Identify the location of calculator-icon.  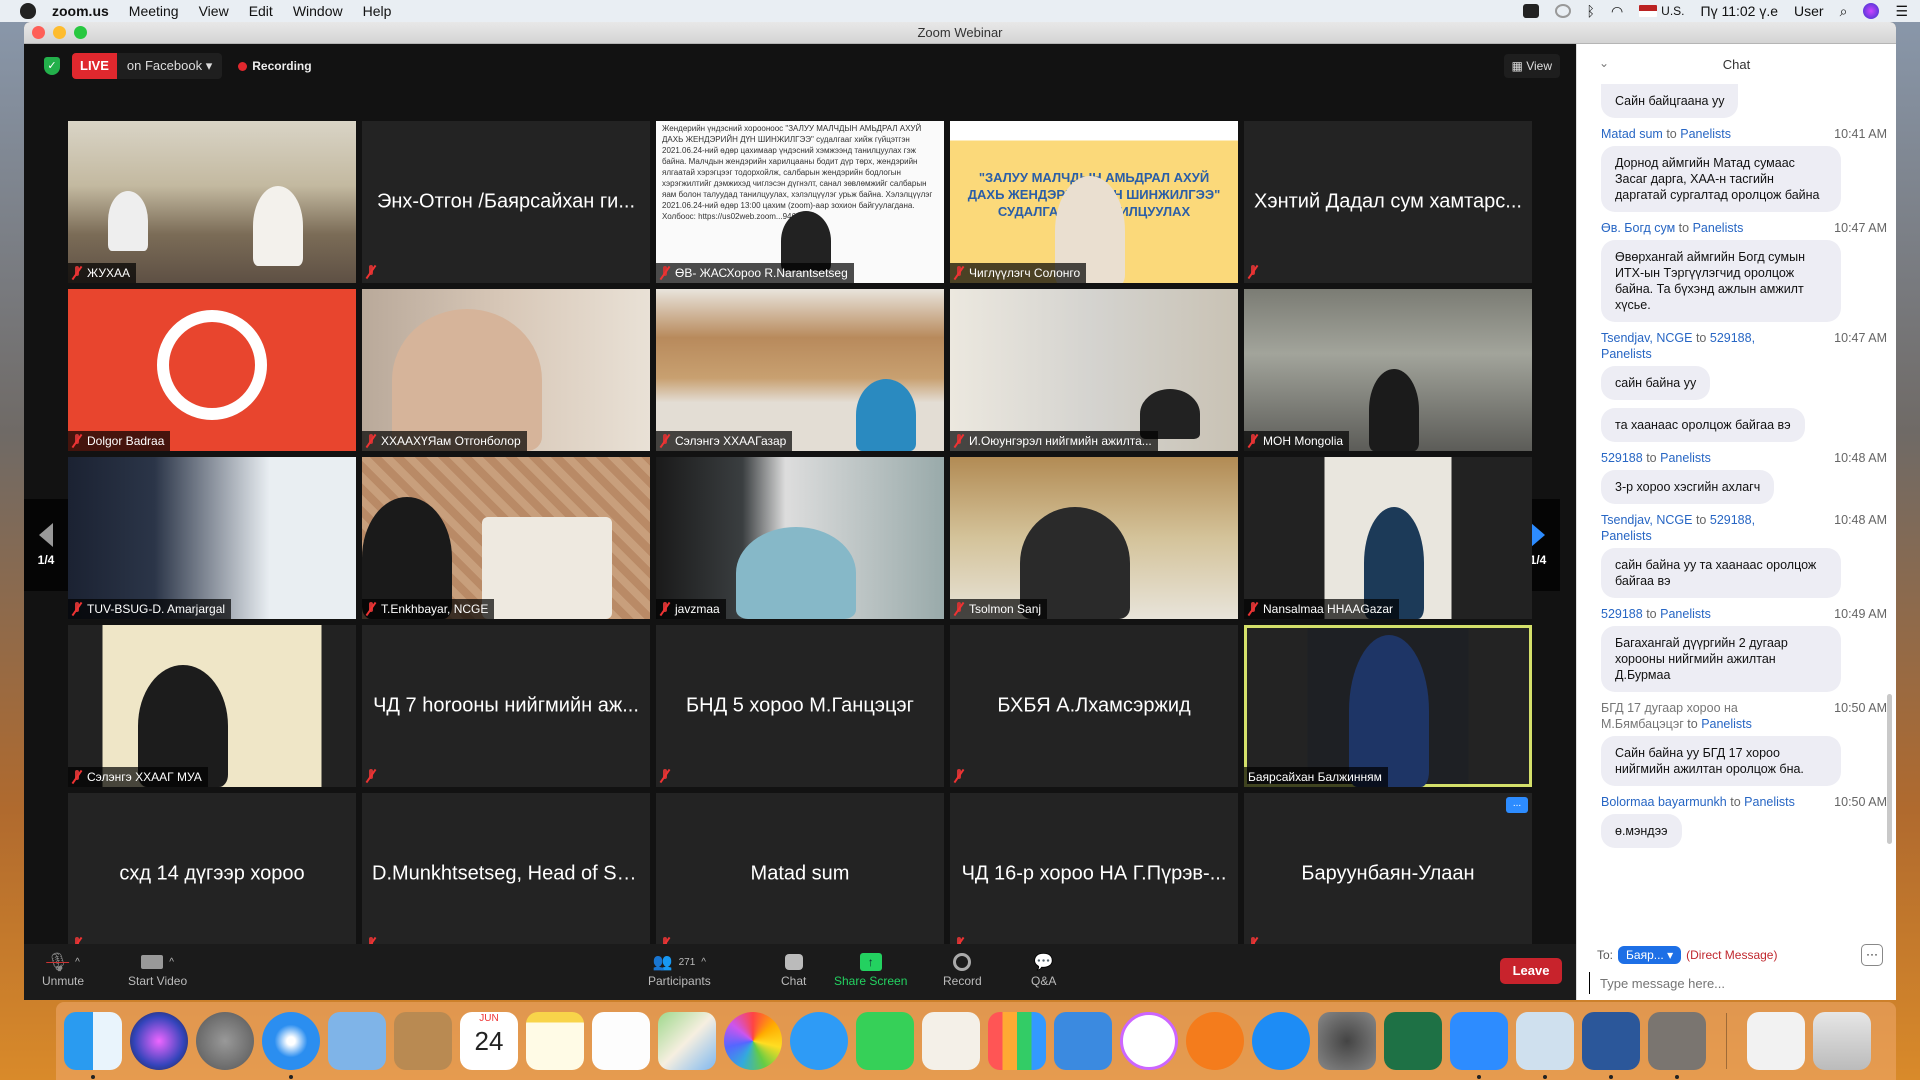
(1677, 1045).